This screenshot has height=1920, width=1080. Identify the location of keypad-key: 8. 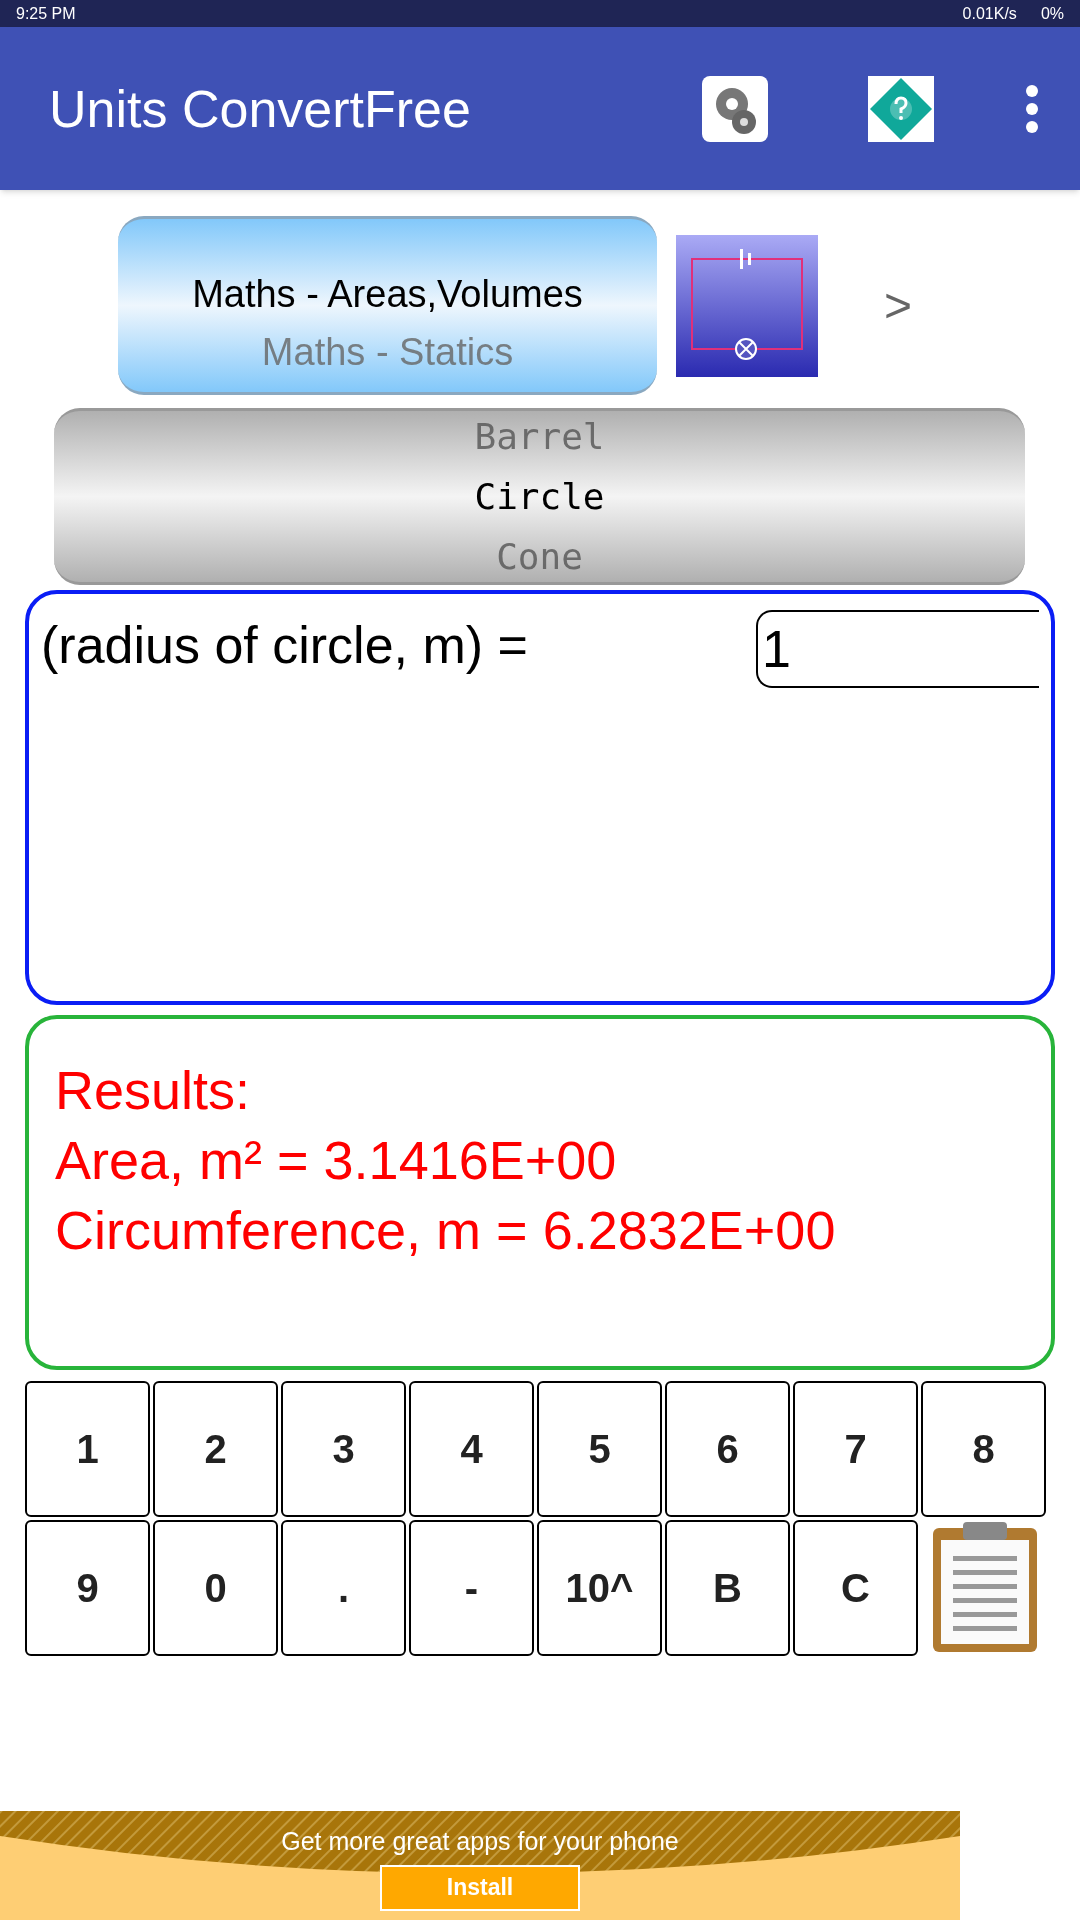
(983, 1449).